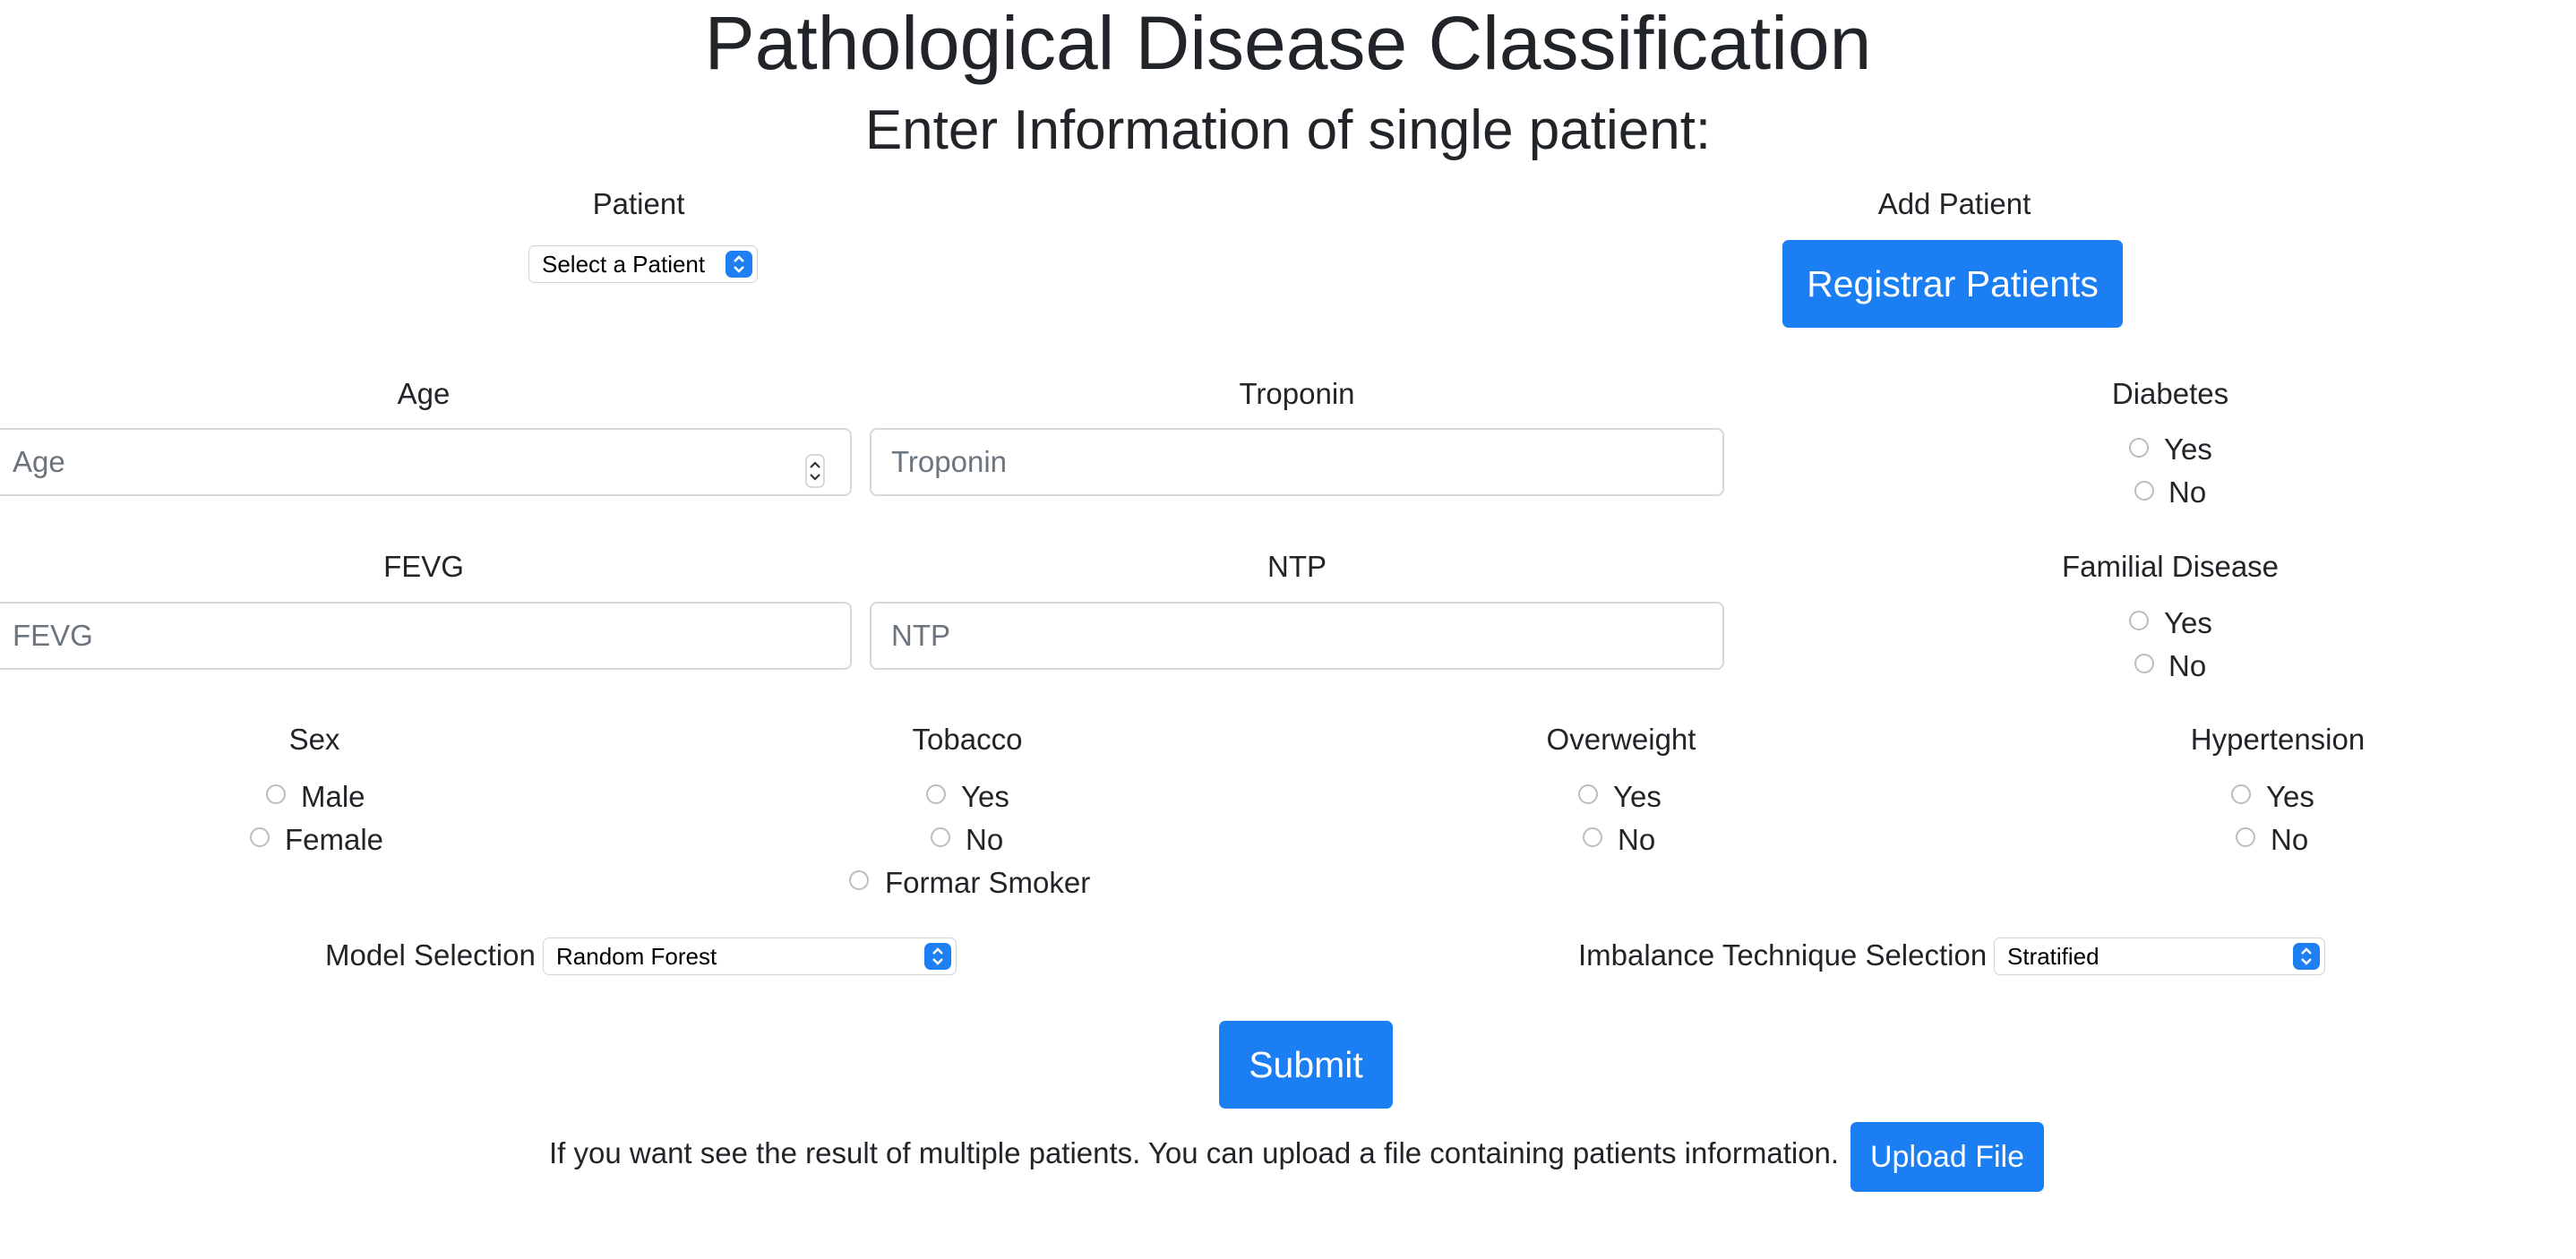  I want to click on diabetes-yes-label: Yes, so click(2188, 449).